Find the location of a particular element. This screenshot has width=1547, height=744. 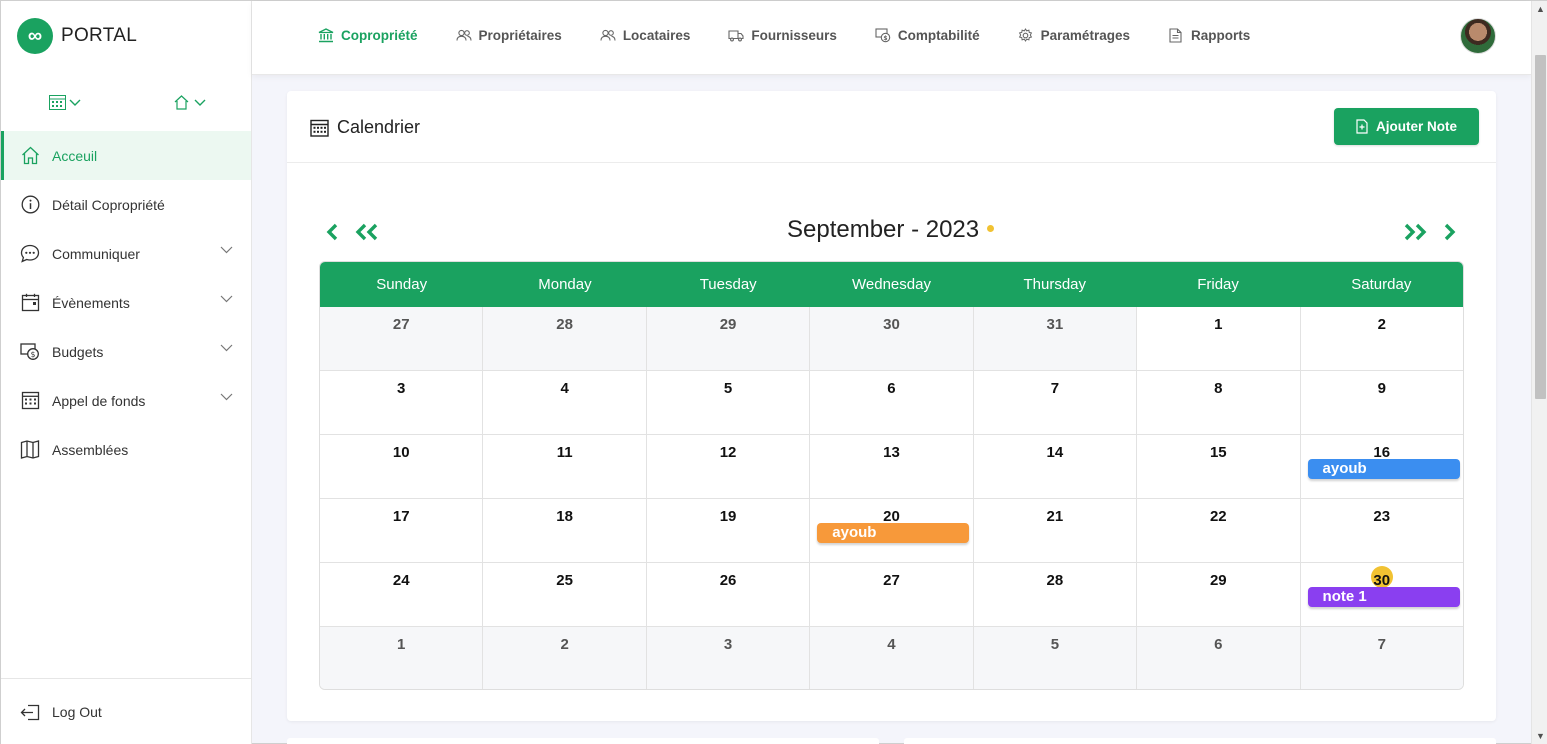

tab-proprietaires: Propriétaires is located at coordinates (508, 35).